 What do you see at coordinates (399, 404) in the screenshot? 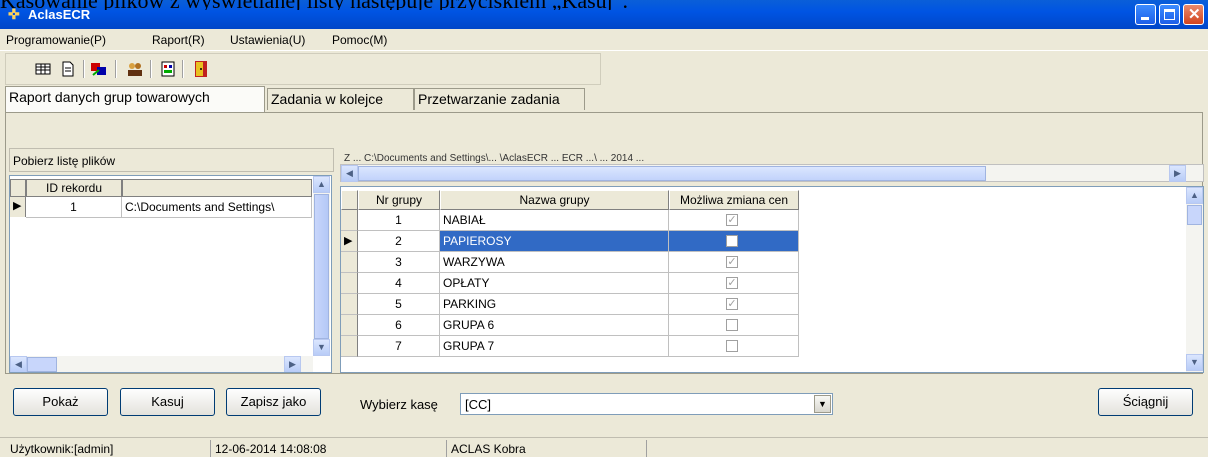
I see `cash-register-label: Wybierz kasę` at bounding box center [399, 404].